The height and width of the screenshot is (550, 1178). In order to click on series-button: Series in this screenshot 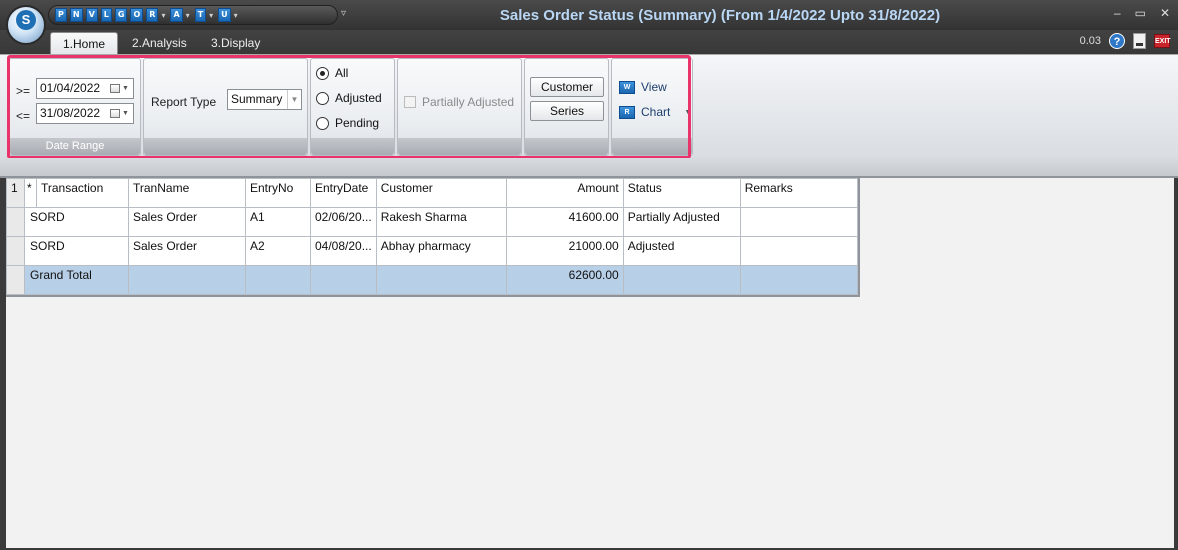, I will do `click(567, 111)`.